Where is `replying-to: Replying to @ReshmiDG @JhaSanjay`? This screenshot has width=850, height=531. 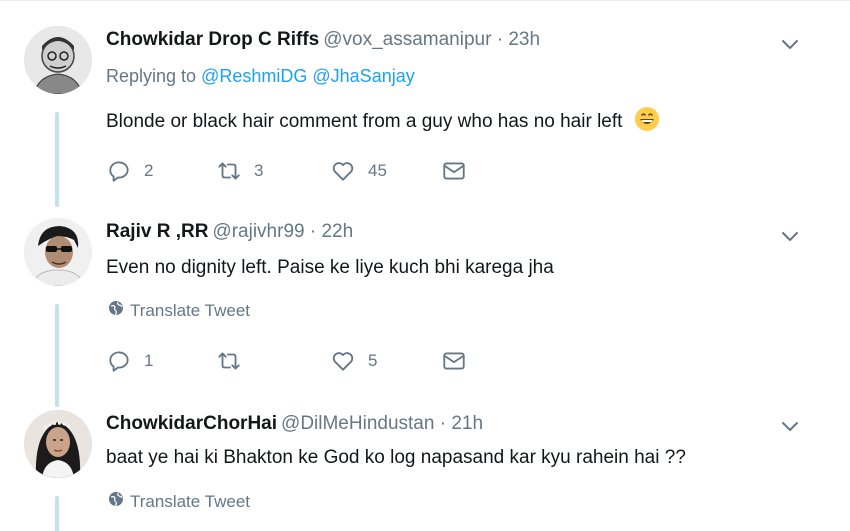
replying-to: Replying to @ReshmiDG @JhaSanjay is located at coordinates (260, 76).